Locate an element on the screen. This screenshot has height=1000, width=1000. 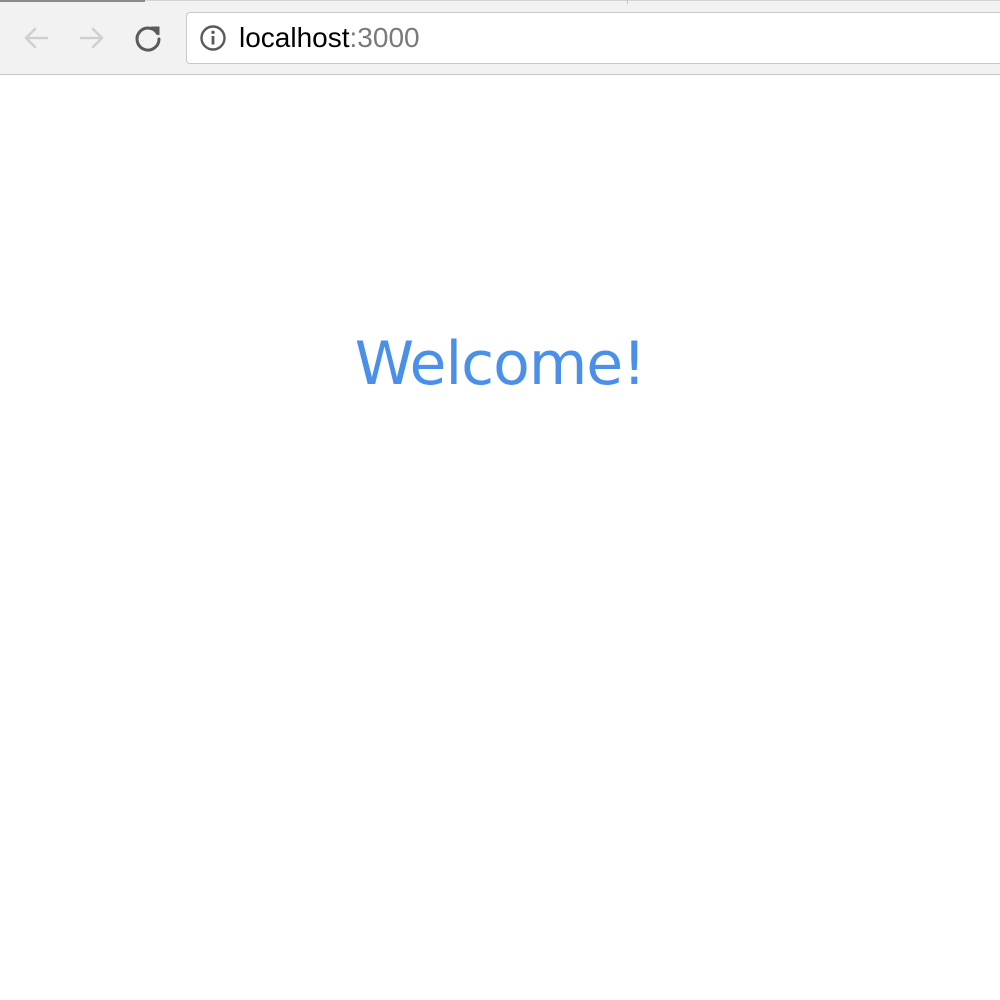
browser-toolbar: localhost:3000 is located at coordinates (500, 37).